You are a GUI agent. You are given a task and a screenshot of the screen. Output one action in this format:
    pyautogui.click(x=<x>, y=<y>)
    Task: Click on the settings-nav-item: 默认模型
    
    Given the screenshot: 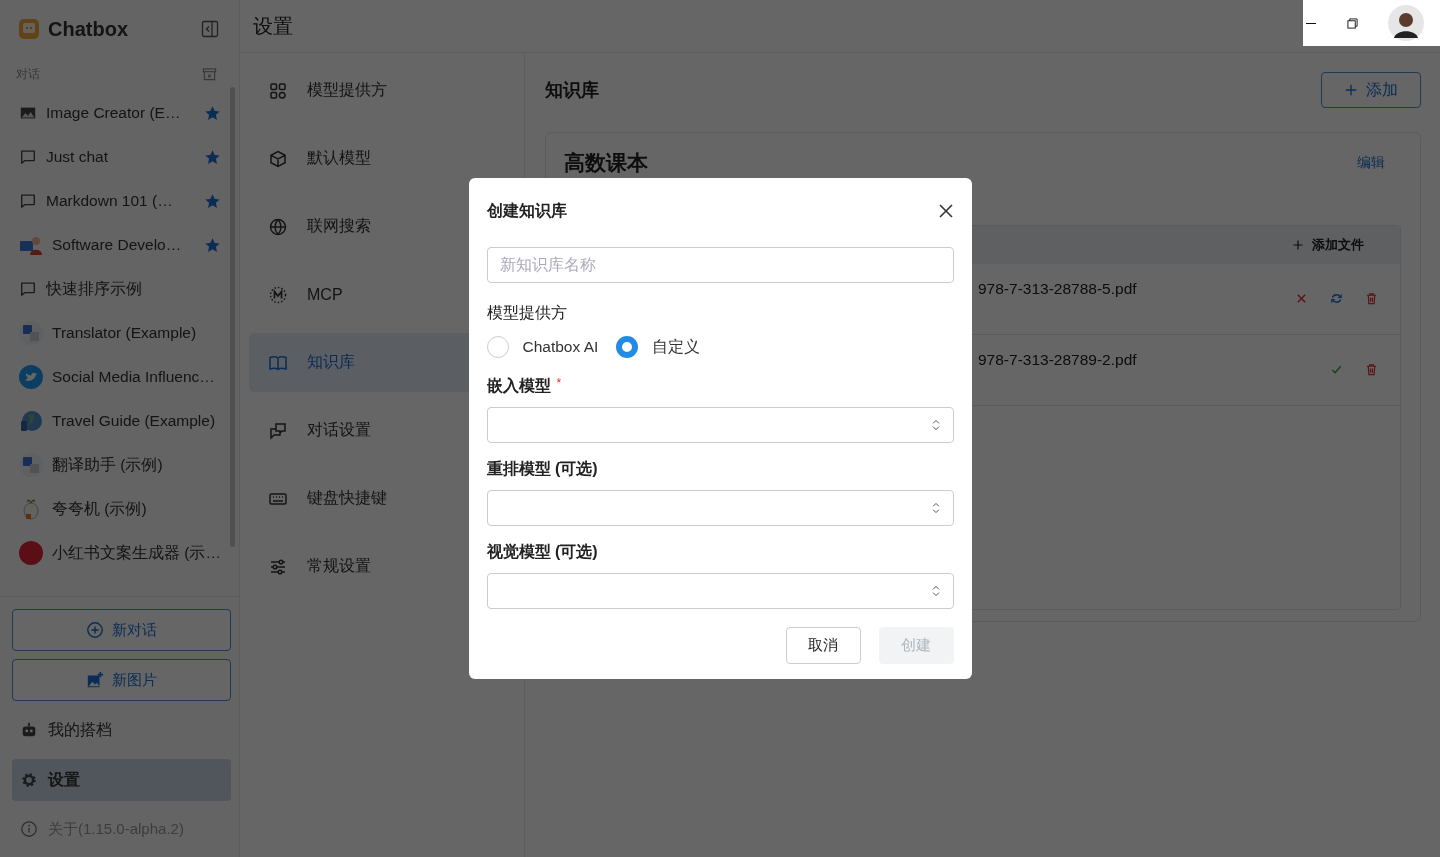 What is the action you would take?
    pyautogui.click(x=386, y=158)
    